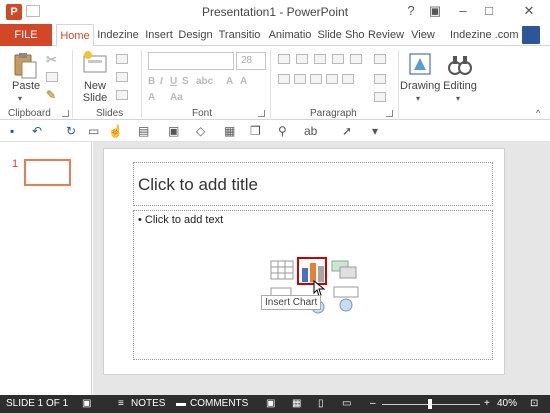 The width and height of the screenshot is (550, 413). I want to click on increase-indent-icon, so click(338, 59).